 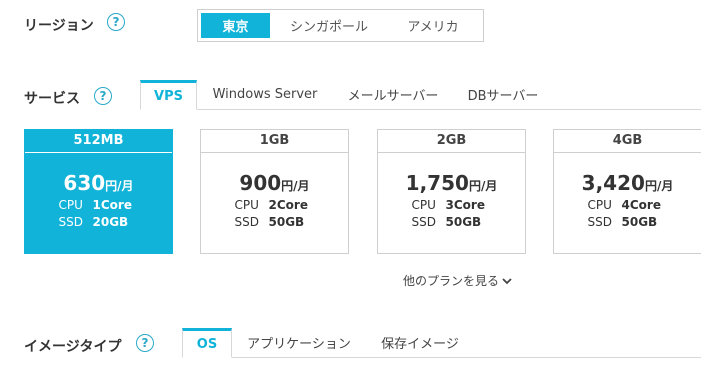 I want to click on tab-mail-server: メールサーバー, so click(x=393, y=94).